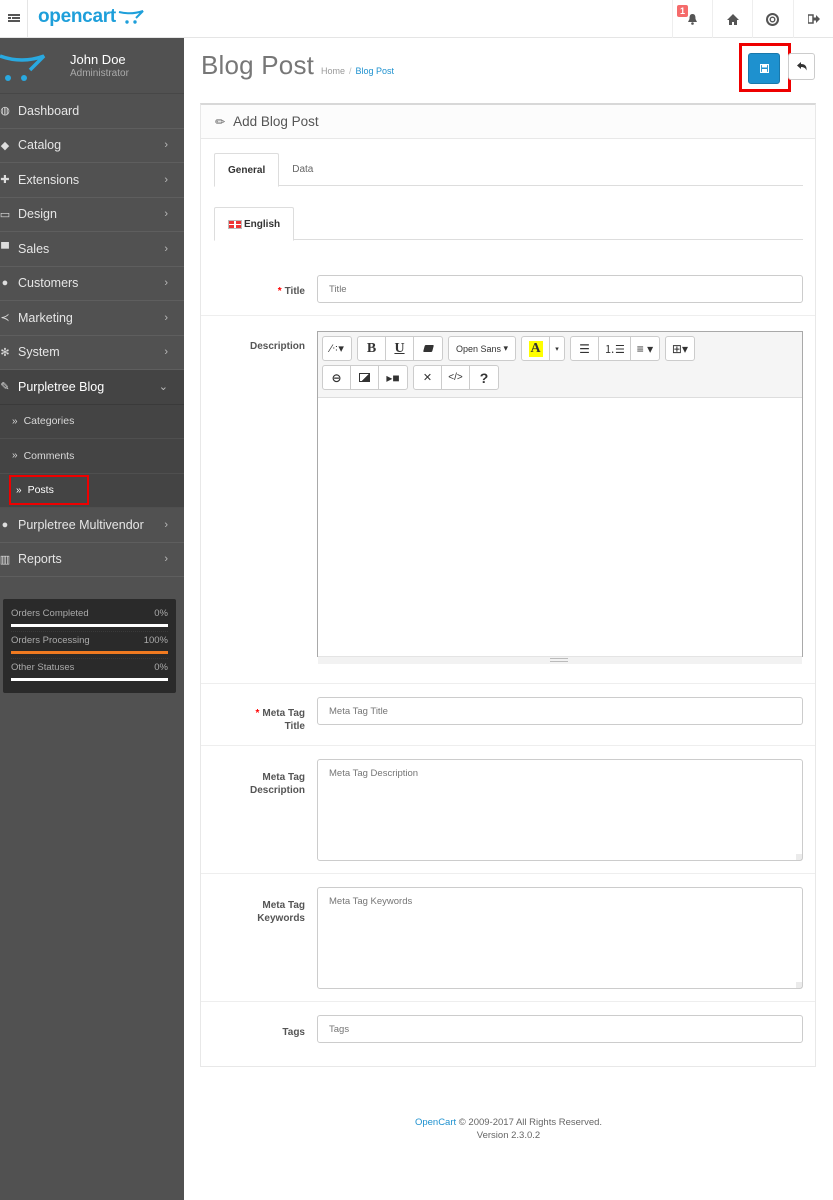  What do you see at coordinates (5, 180) in the screenshot?
I see `puzzle-icon: ✚` at bounding box center [5, 180].